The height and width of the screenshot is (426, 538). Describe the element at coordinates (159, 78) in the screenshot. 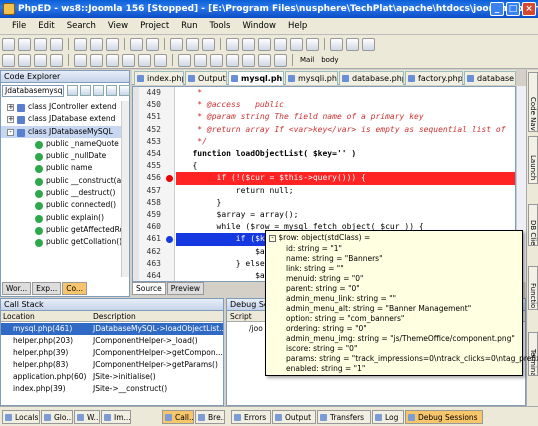

I see `tab-index-php: index.php` at that location.